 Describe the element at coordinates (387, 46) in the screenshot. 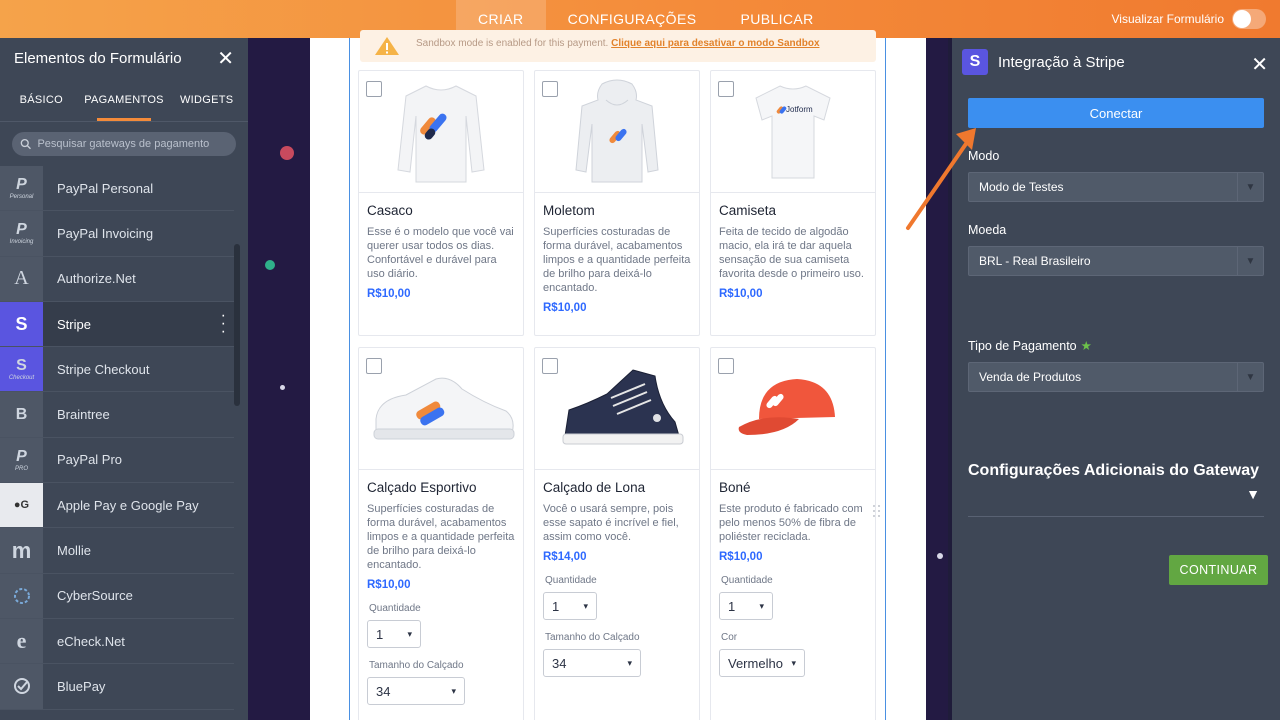

I see `warning-icon` at that location.